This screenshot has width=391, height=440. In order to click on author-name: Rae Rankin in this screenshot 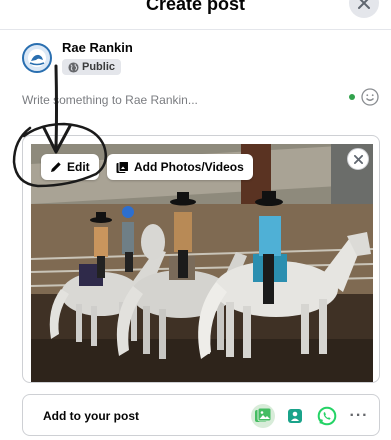, I will do `click(97, 47)`.